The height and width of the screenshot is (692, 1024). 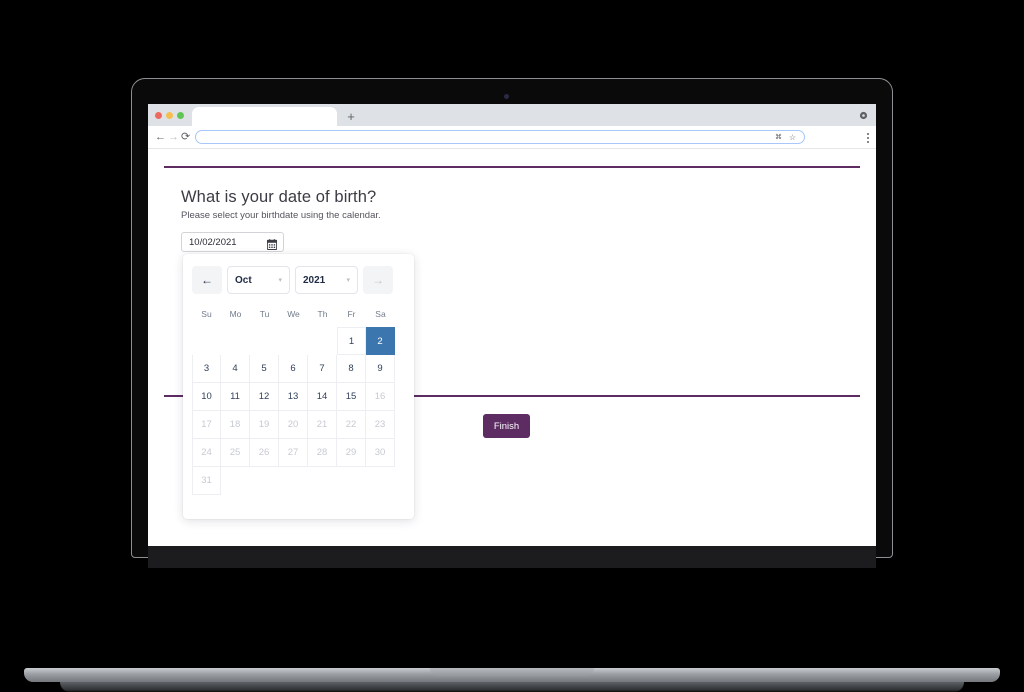 What do you see at coordinates (264, 425) in the screenshot?
I see `calendar-day: 19` at bounding box center [264, 425].